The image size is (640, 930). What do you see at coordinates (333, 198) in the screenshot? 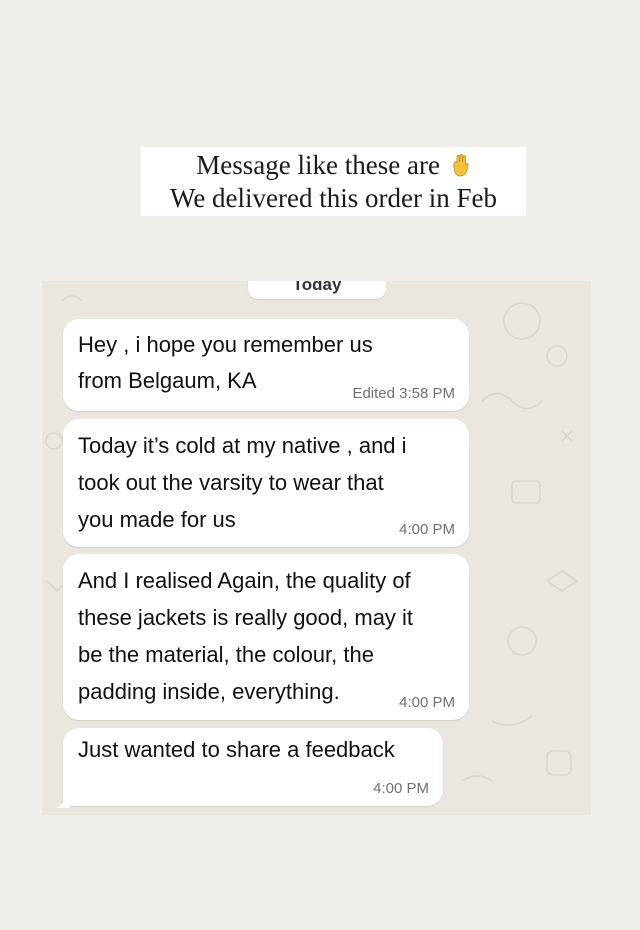
I see `caption-line-2: We delivered this order in Feb` at bounding box center [333, 198].